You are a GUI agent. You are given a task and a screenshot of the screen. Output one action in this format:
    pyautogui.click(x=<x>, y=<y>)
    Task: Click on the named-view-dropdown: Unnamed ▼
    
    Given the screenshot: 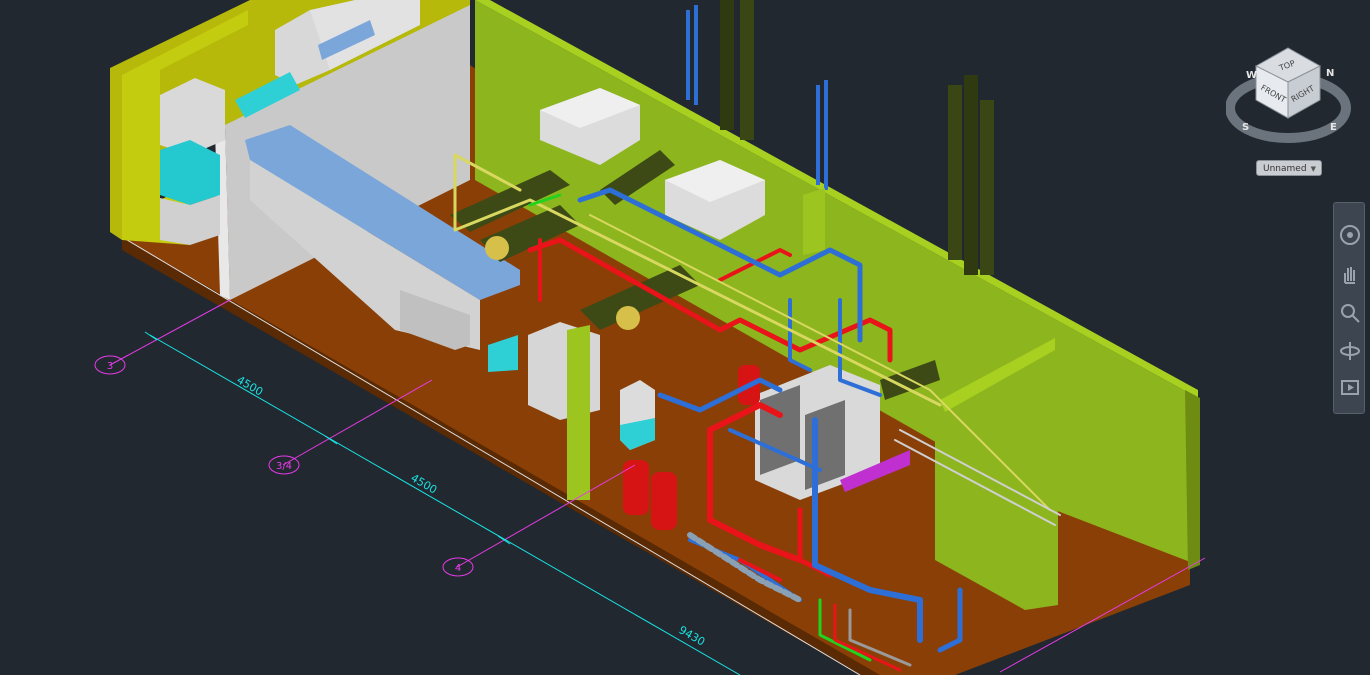 What is the action you would take?
    pyautogui.click(x=1289, y=168)
    